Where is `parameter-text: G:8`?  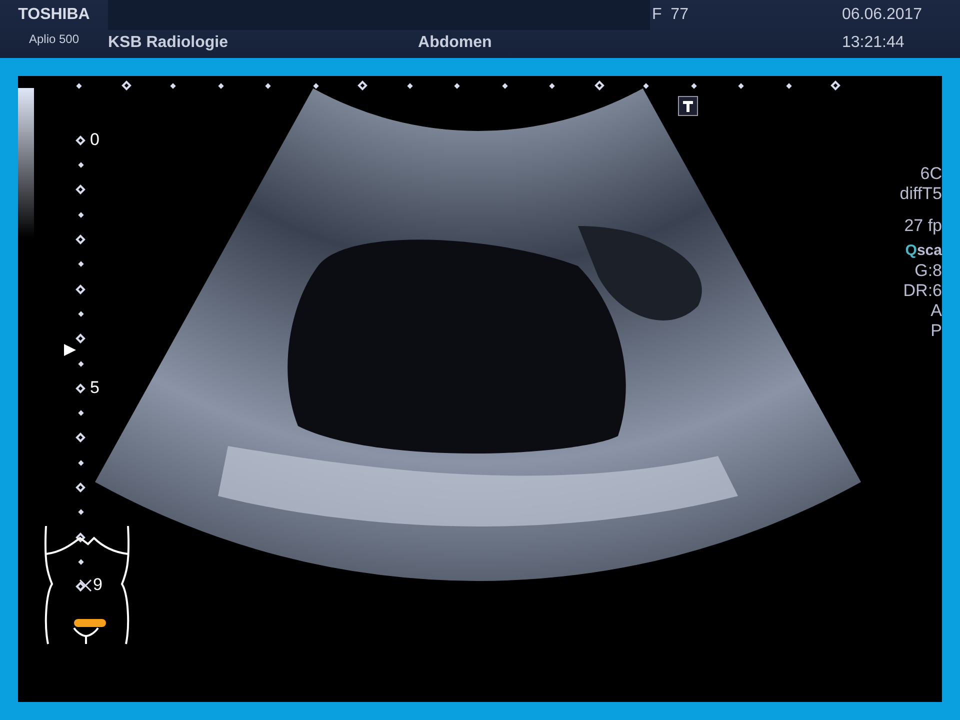 parameter-text: G:8 is located at coordinates (928, 270).